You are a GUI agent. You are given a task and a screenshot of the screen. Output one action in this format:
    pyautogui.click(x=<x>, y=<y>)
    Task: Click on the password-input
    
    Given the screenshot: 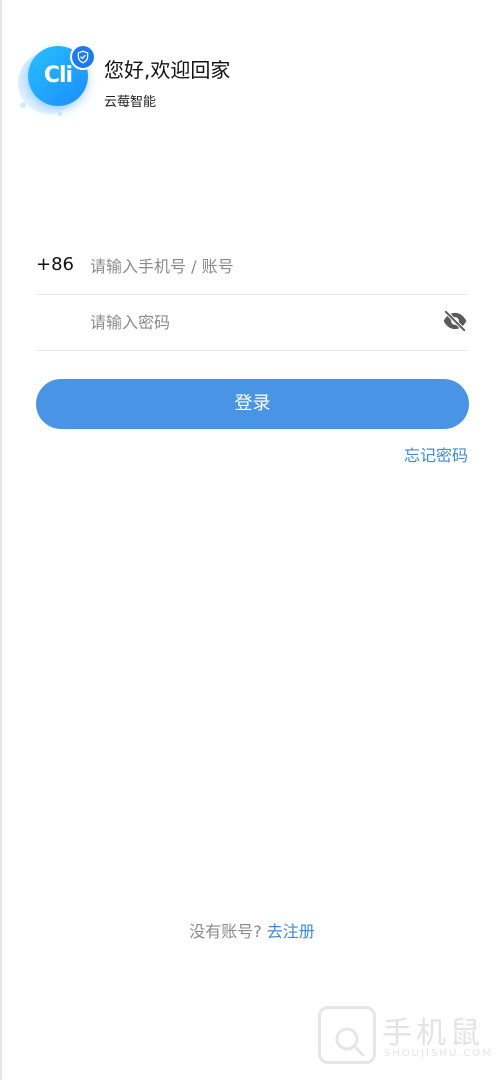 What is the action you would take?
    pyautogui.click(x=260, y=322)
    